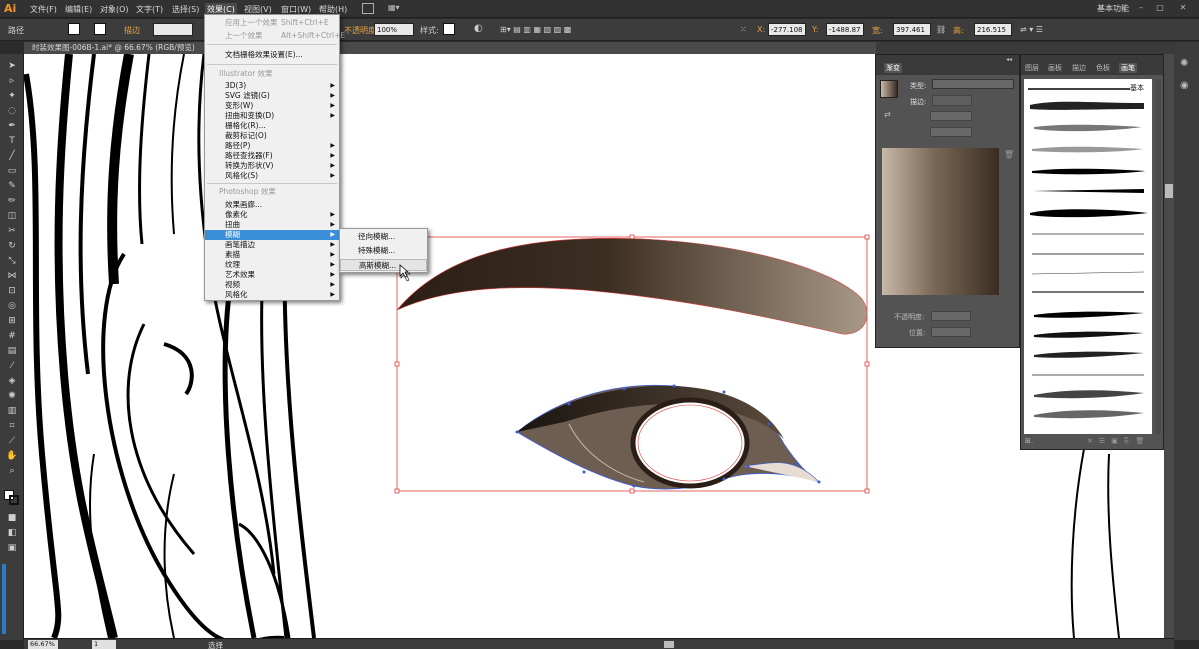 The width and height of the screenshot is (1199, 649). Describe the element at coordinates (272, 136) in the screenshot. I see `menu-crop-marks: 裁剪标记(O)` at that location.